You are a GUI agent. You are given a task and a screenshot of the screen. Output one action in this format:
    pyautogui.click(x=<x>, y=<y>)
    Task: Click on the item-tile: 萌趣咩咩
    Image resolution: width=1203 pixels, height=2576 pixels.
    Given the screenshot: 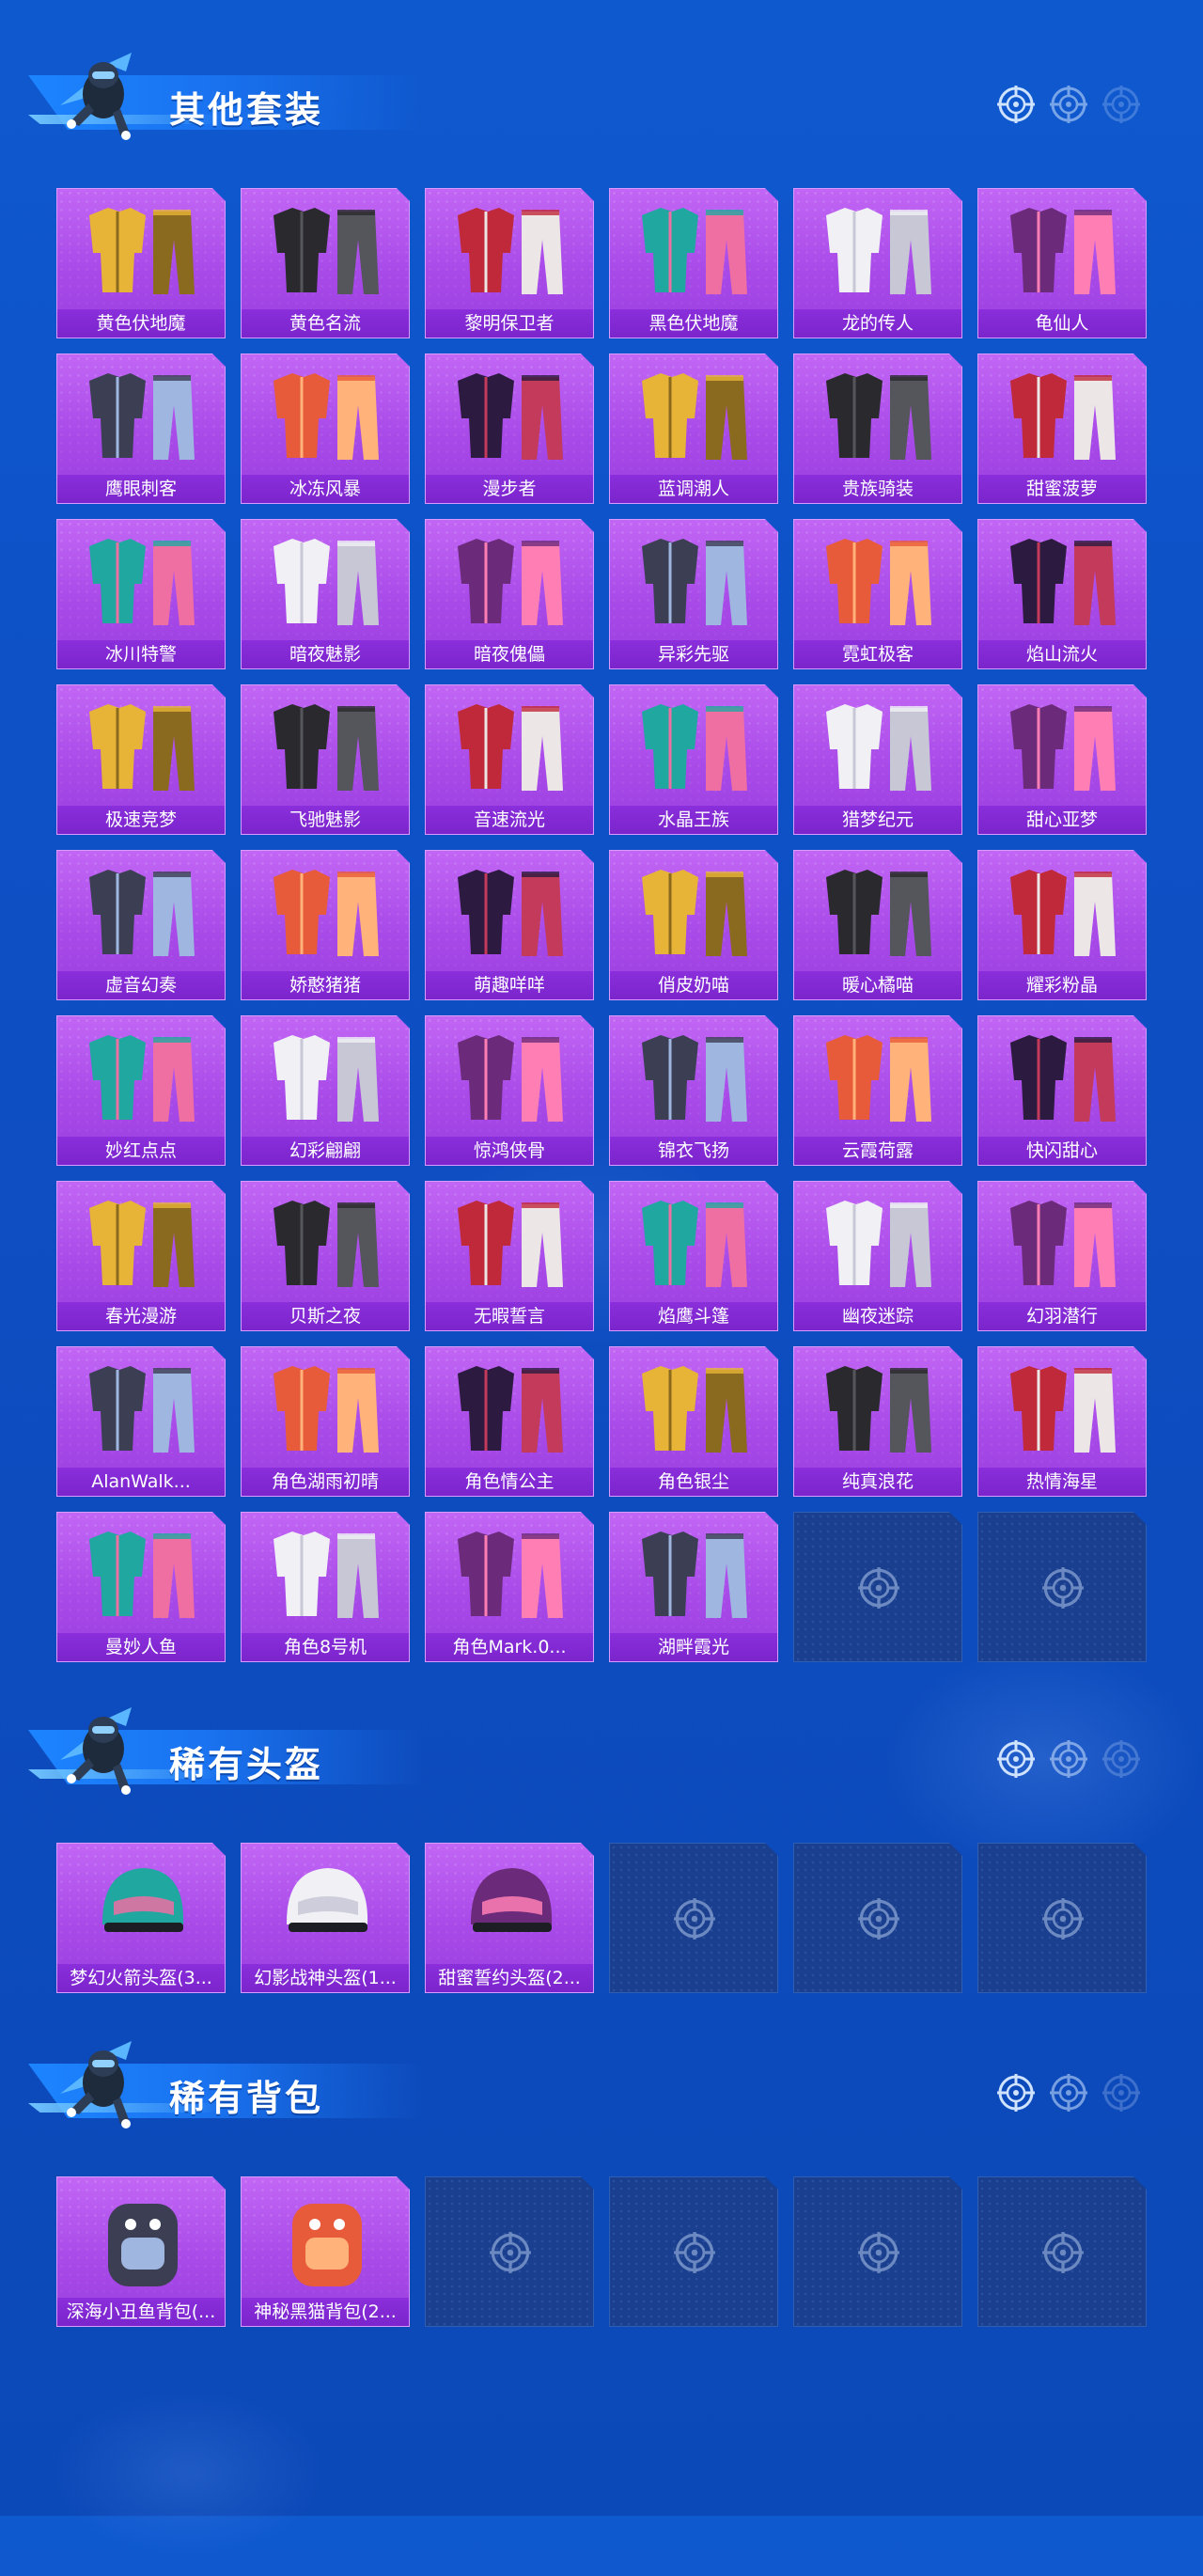 What is the action you would take?
    pyautogui.click(x=509, y=925)
    